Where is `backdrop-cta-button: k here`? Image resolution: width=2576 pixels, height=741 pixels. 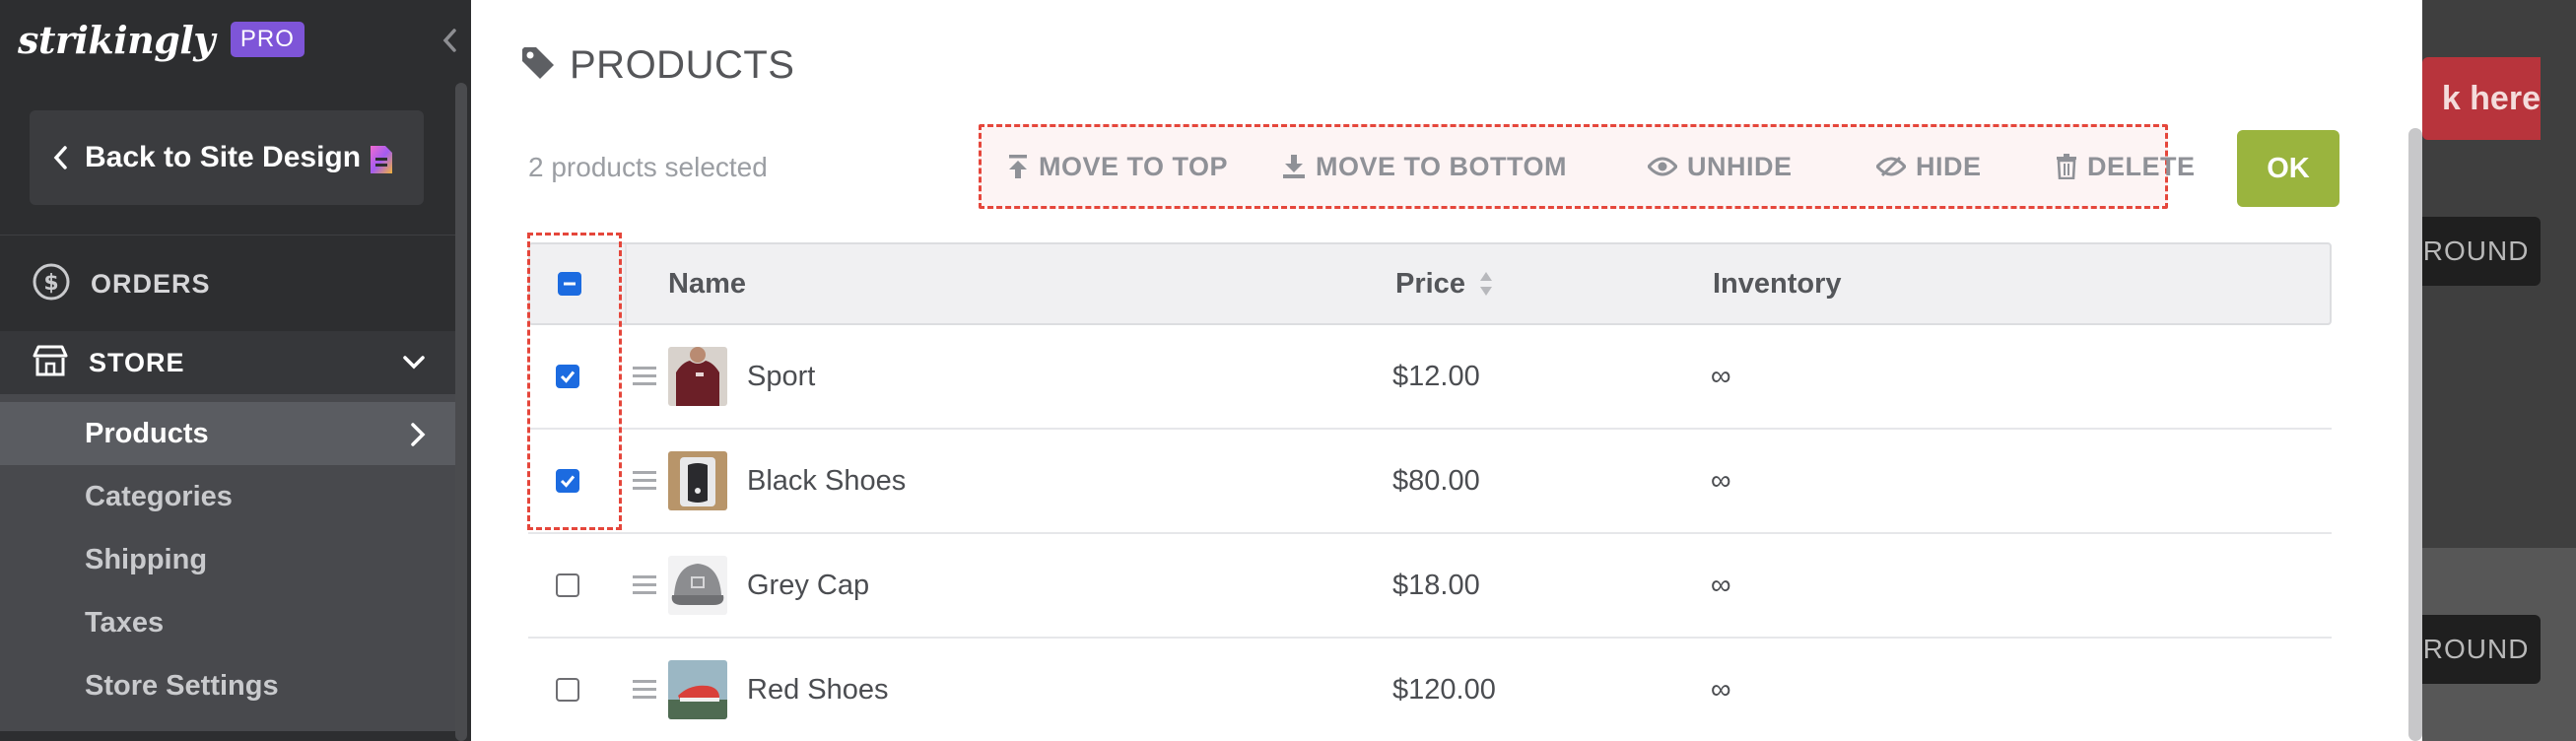 backdrop-cta-button: k here is located at coordinates (2481, 99).